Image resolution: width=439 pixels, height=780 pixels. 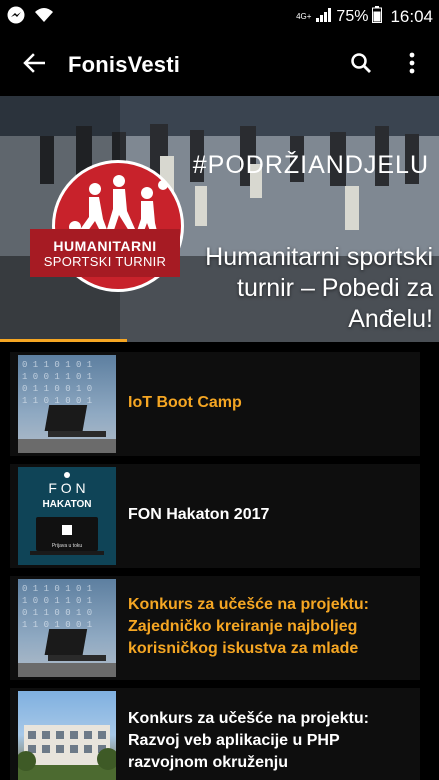 What do you see at coordinates (66, 488) in the screenshot?
I see `hakaton-fon-text: F O N` at bounding box center [66, 488].